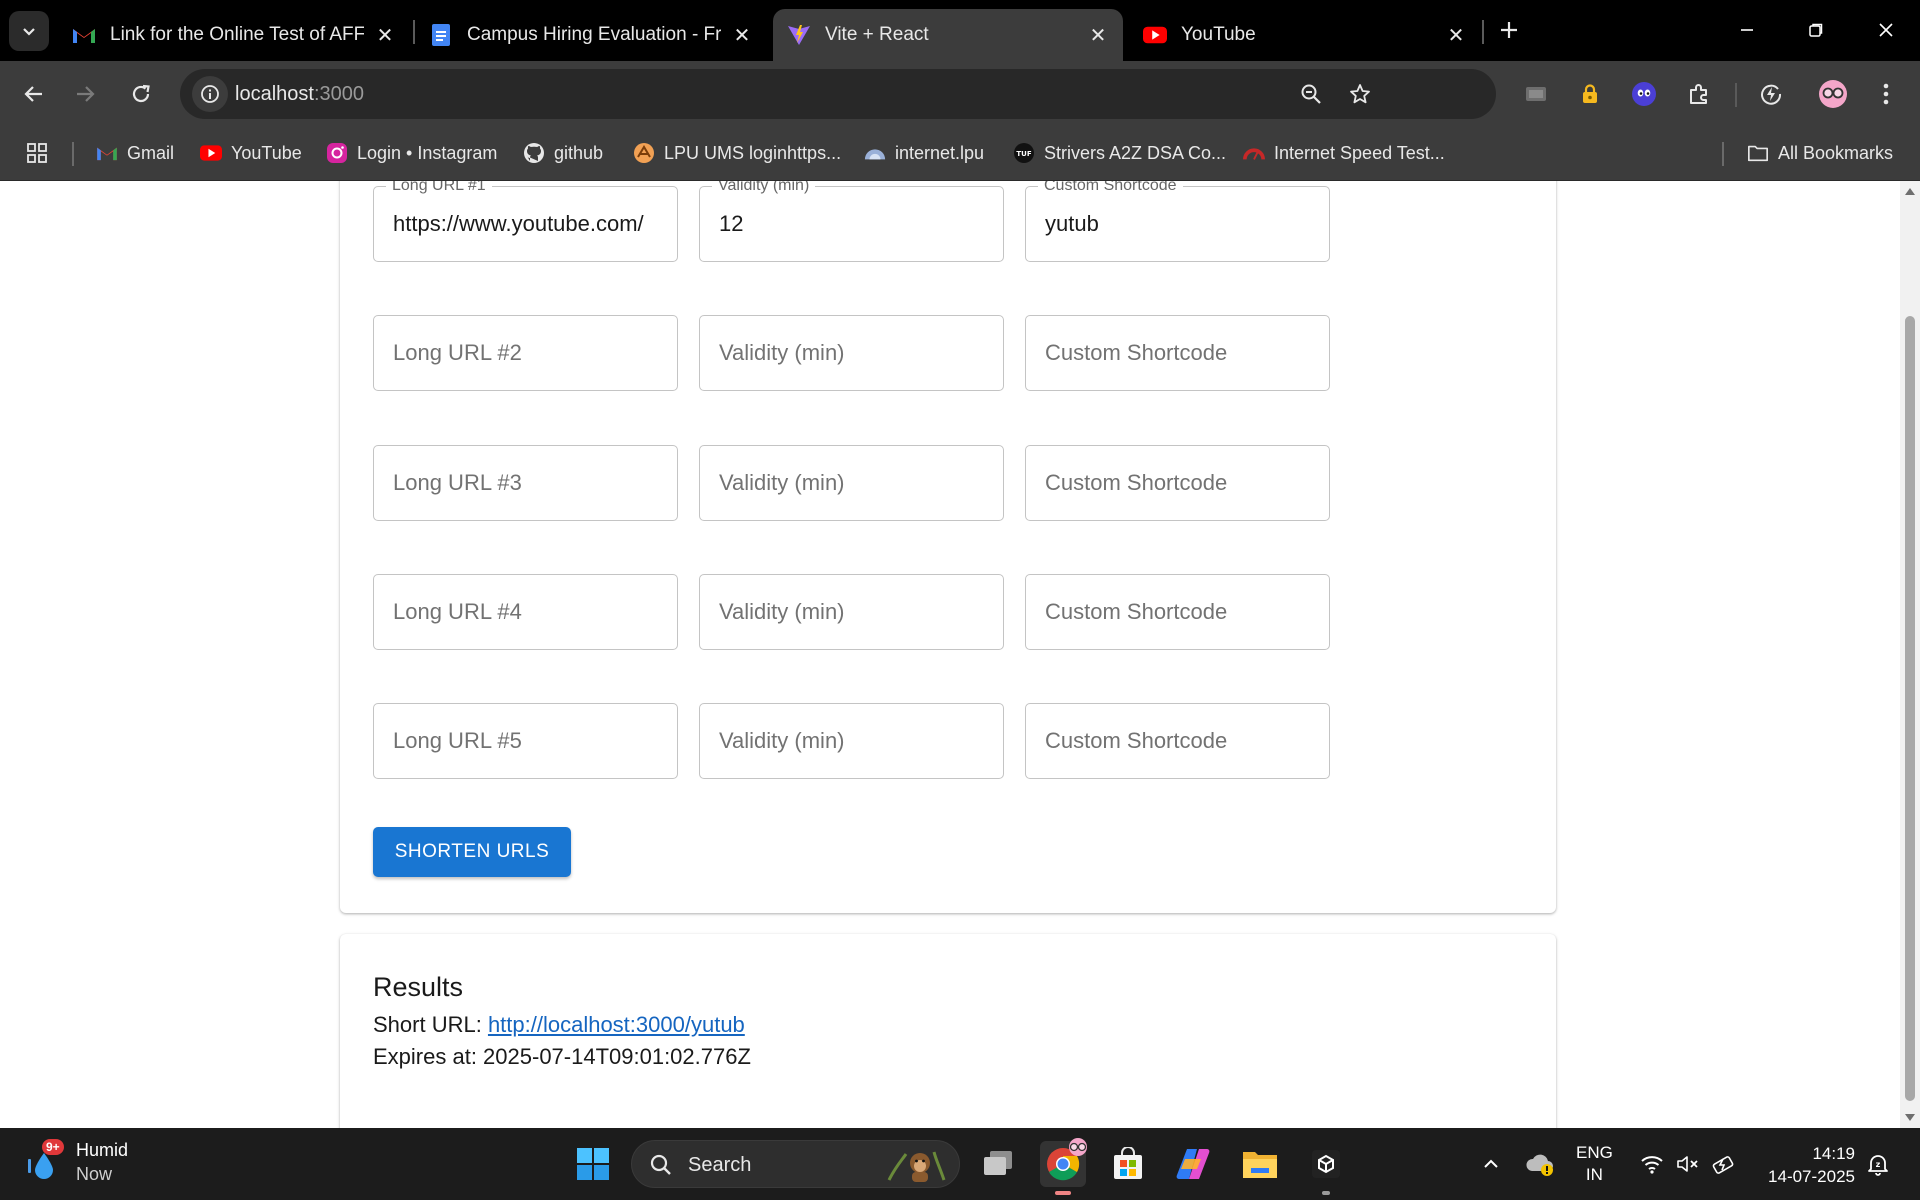  Describe the element at coordinates (251, 153) in the screenshot. I see `bookmark-youtube: YouTube` at that location.